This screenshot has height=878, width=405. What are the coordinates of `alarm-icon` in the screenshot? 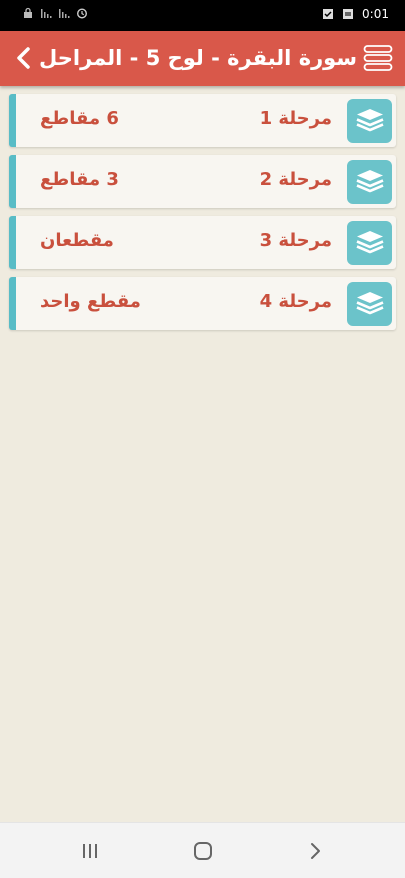 It's located at (82, 13).